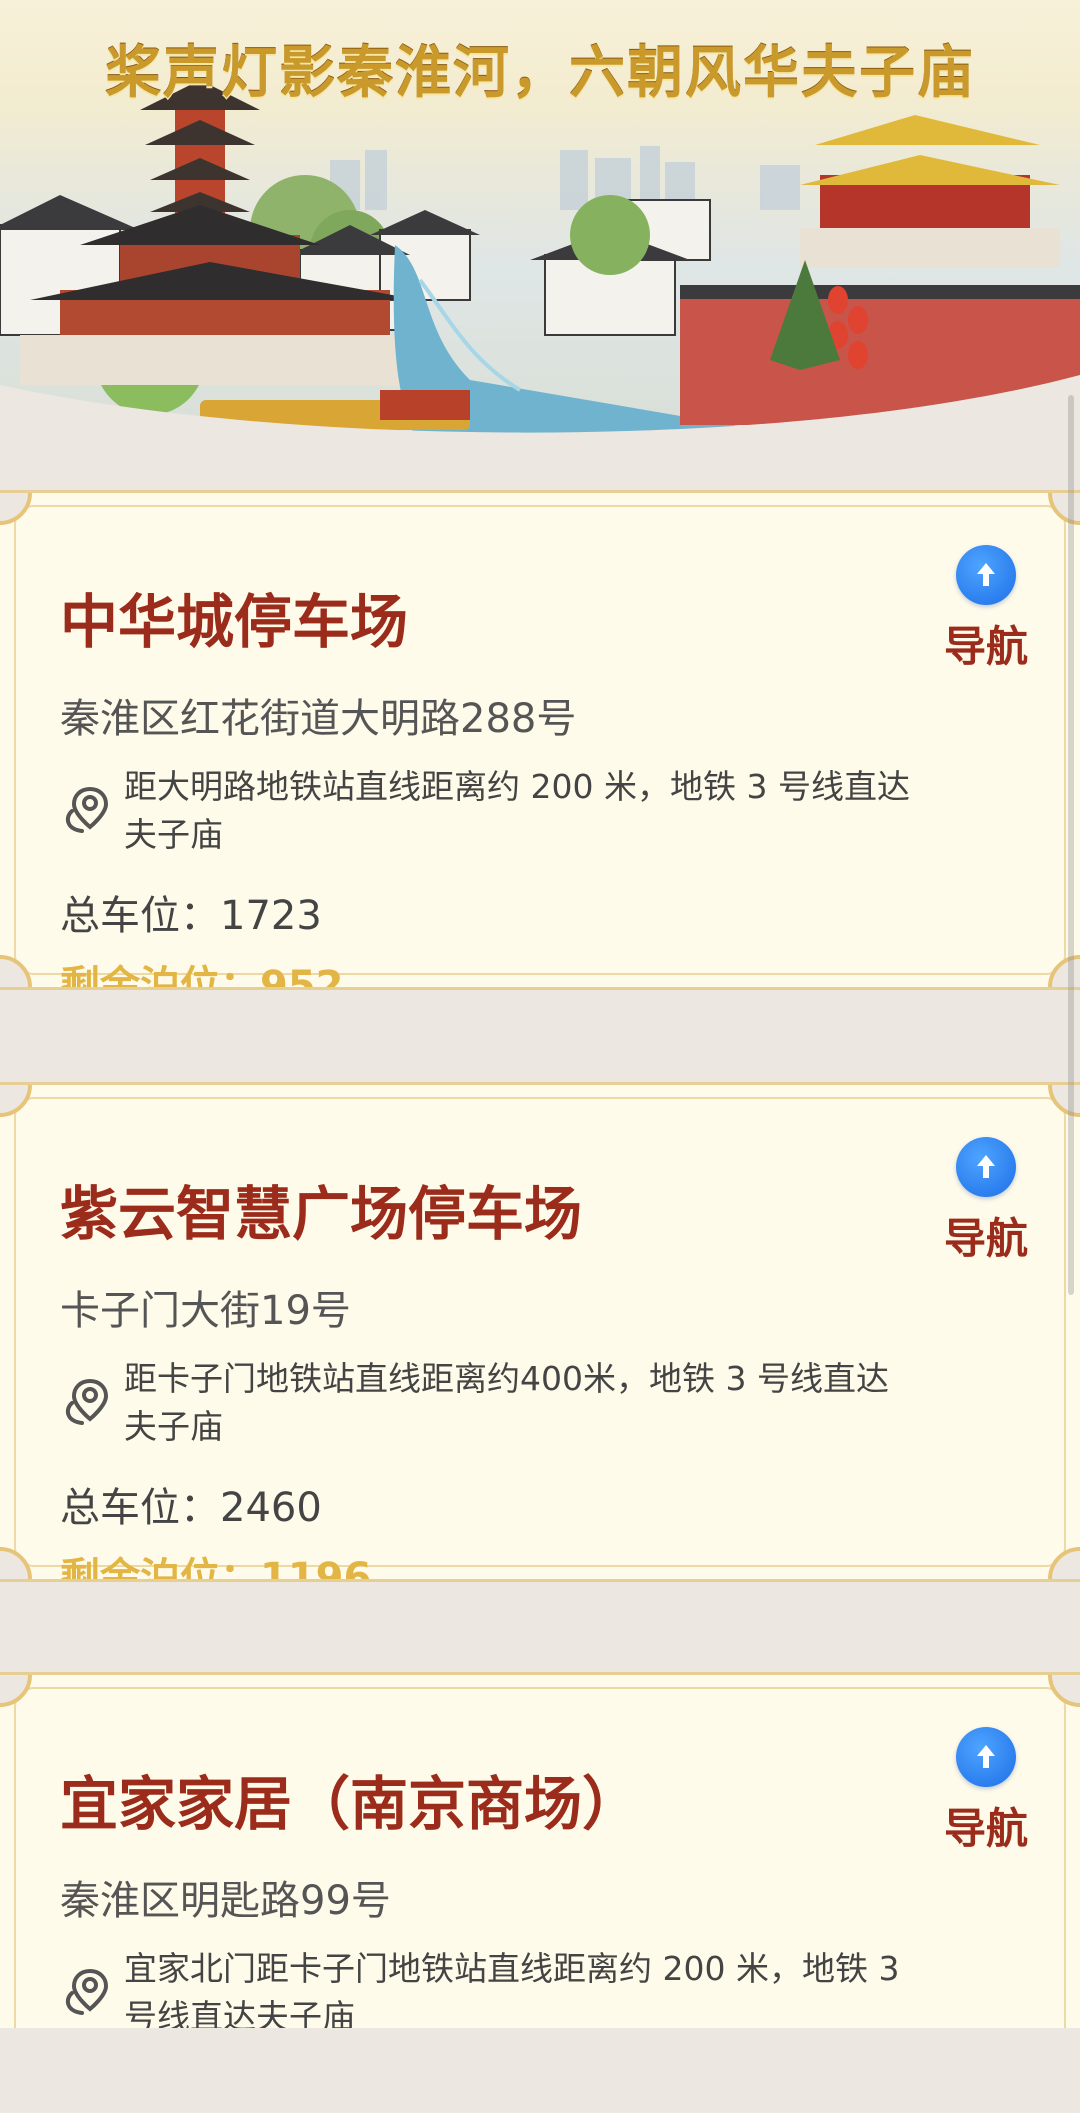 Image resolution: width=1080 pixels, height=2113 pixels. Describe the element at coordinates (350, 1804) in the screenshot. I see `parking-name: 宜家家居（南京商场）` at that location.